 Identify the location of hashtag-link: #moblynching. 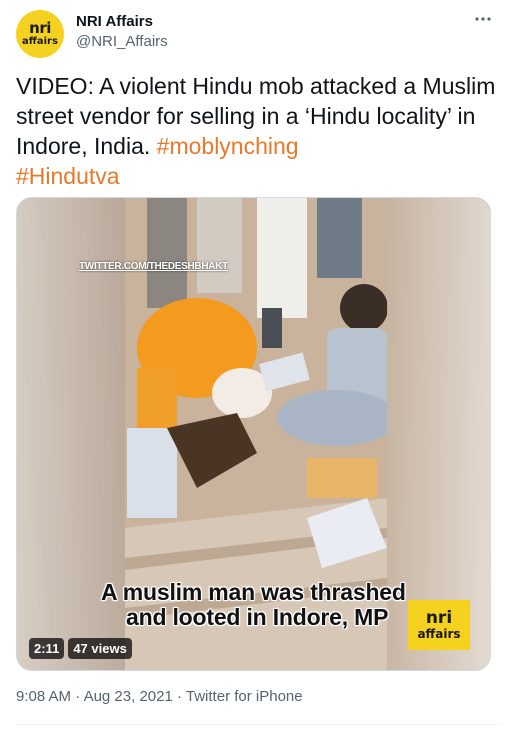
(228, 146).